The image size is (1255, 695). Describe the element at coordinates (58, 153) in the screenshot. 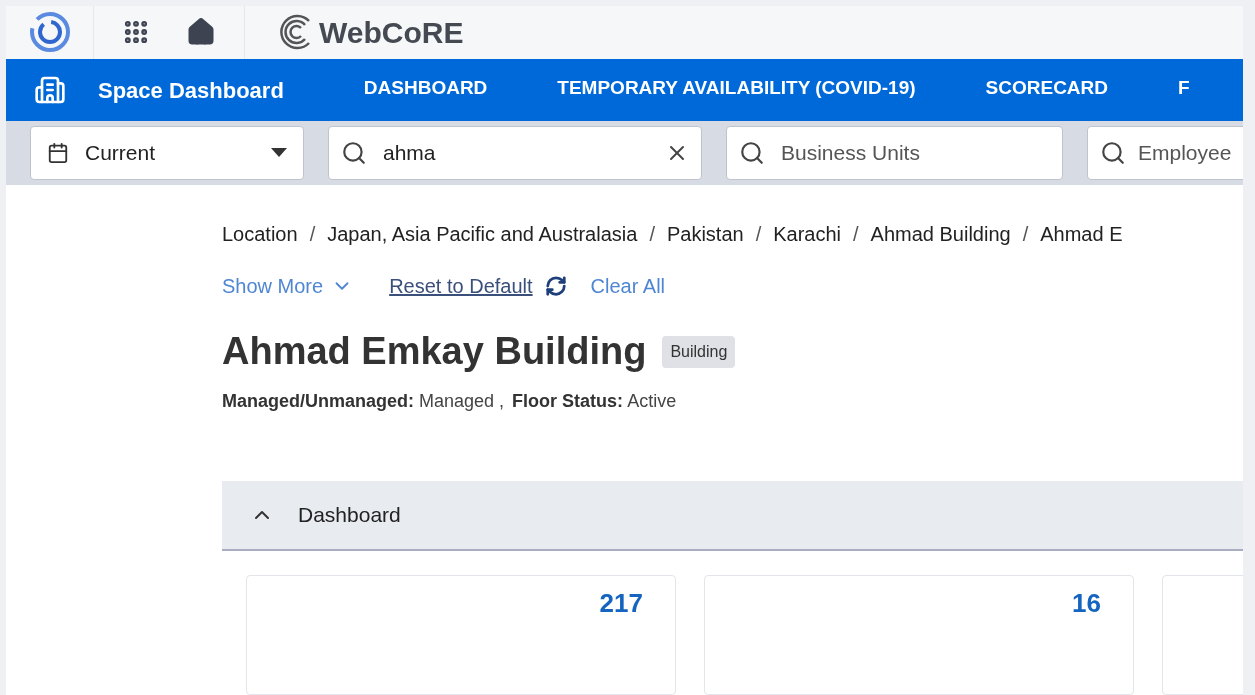

I see `calendar-icon` at that location.